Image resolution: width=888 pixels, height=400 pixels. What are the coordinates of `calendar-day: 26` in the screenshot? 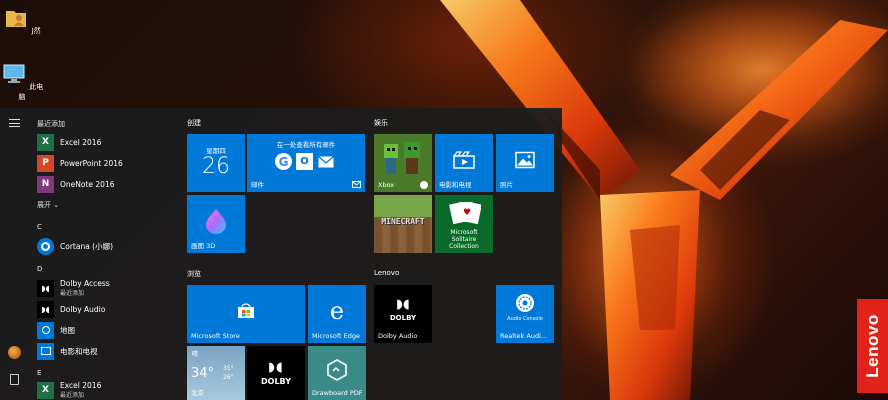 It's located at (216, 166).